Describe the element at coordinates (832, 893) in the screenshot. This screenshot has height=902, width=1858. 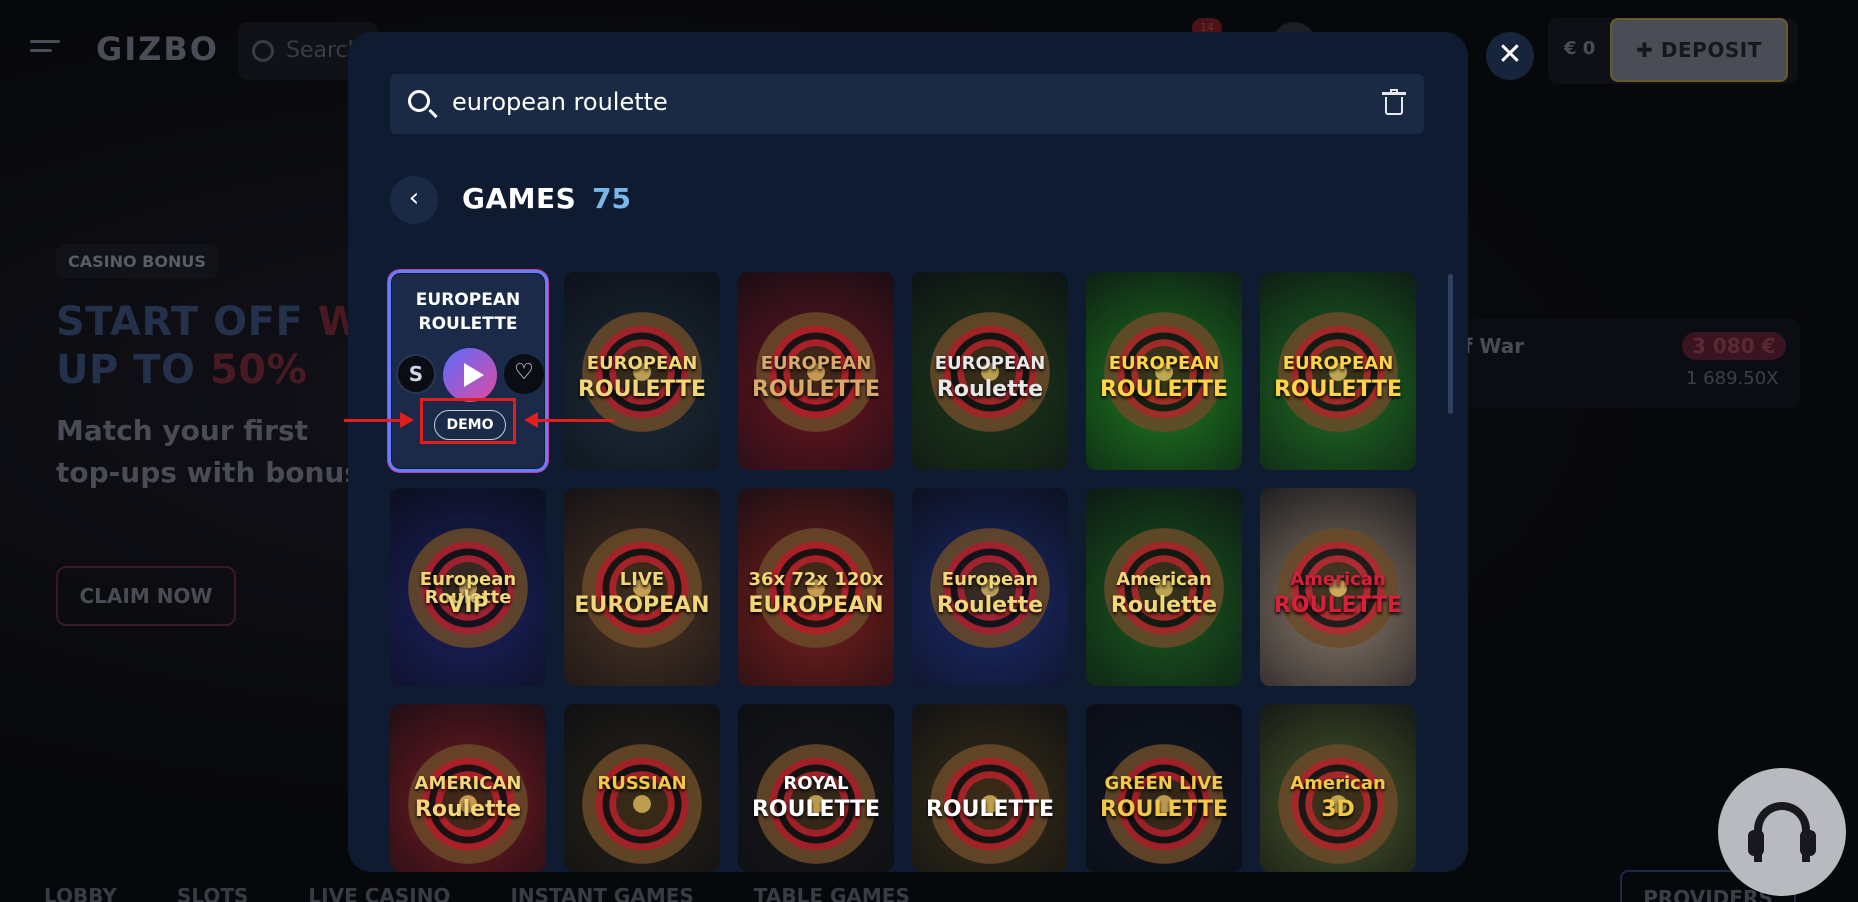
I see `nav-table-games: TABLE GAMES` at that location.